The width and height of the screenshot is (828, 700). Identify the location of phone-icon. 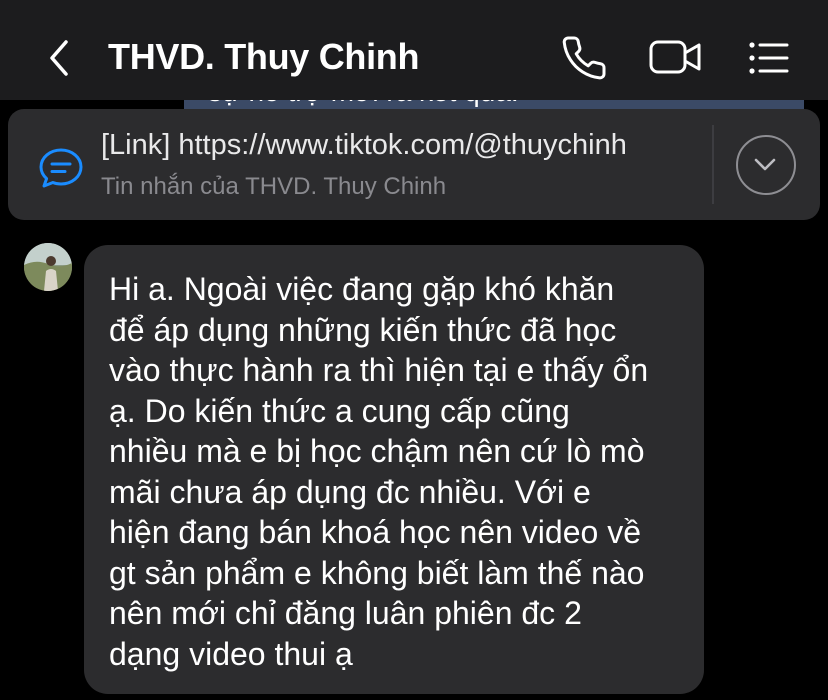
(584, 58).